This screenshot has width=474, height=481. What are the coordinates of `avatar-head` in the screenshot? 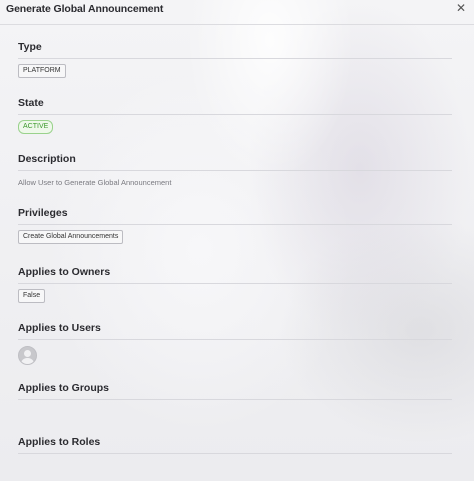 It's located at (27, 353).